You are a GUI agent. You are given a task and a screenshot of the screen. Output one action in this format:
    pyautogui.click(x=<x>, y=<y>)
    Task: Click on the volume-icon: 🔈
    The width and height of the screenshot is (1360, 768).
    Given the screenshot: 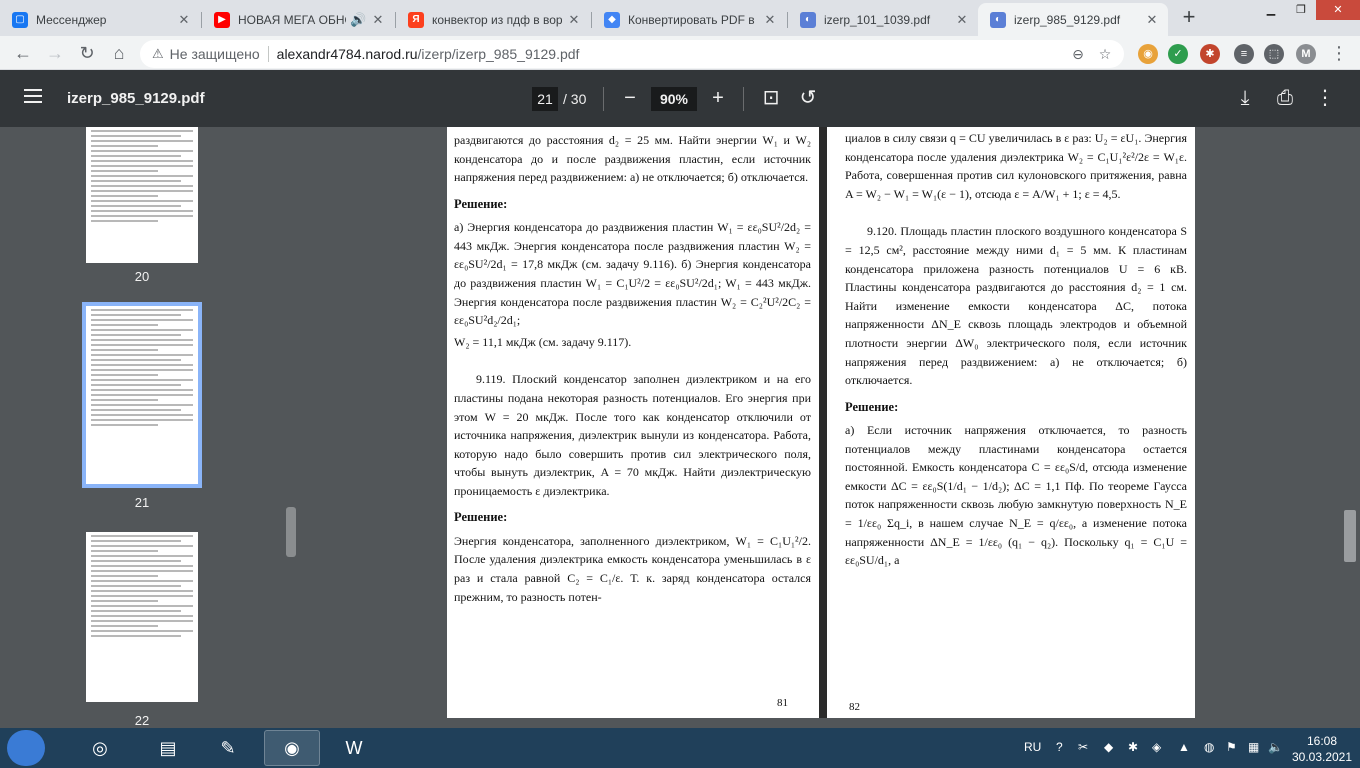 What is the action you would take?
    pyautogui.click(x=1275, y=747)
    